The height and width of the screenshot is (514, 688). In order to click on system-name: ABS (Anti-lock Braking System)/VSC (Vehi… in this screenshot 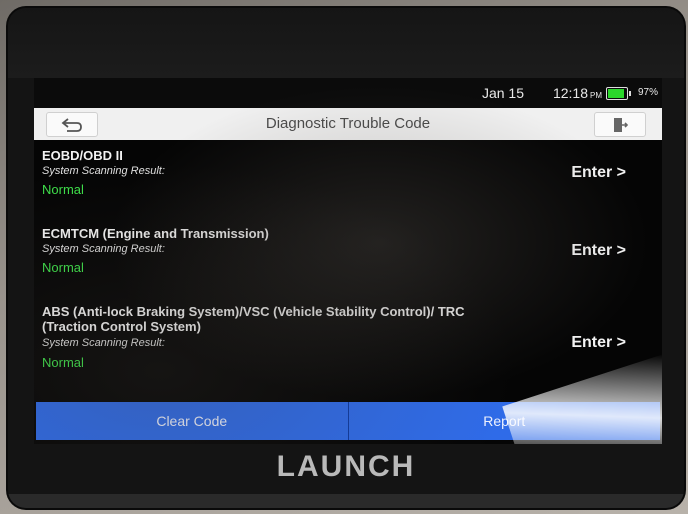, I will do `click(253, 319)`.